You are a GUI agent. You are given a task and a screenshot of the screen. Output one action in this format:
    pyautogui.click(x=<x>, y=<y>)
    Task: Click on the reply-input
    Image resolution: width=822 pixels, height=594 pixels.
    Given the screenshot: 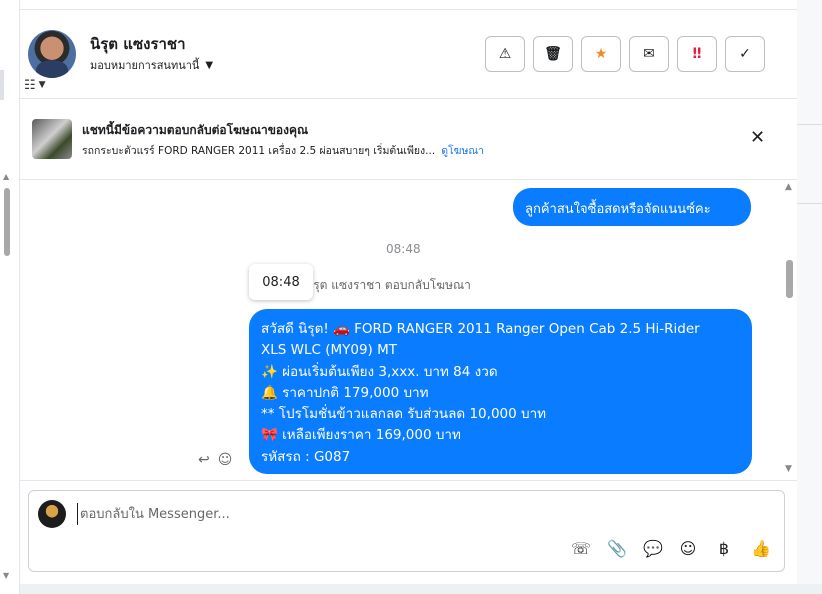 What is the action you would take?
    pyautogui.click(x=377, y=514)
    